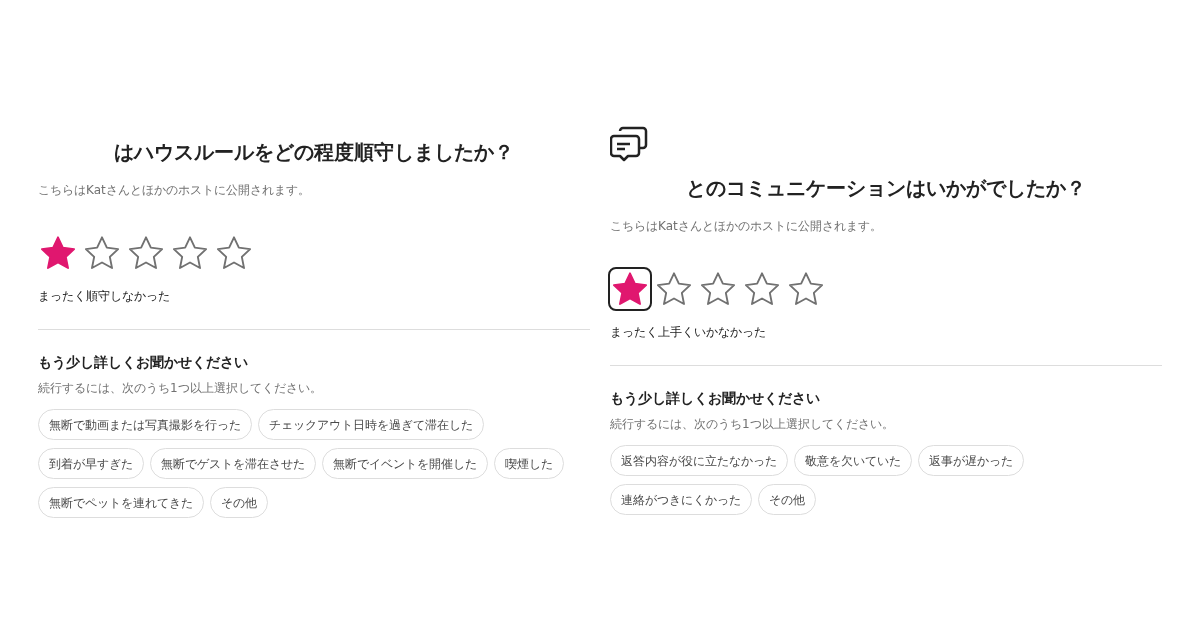 This screenshot has height=630, width=1200. What do you see at coordinates (853, 460) in the screenshot?
I see `option-chip: 敬意を欠いていた` at bounding box center [853, 460].